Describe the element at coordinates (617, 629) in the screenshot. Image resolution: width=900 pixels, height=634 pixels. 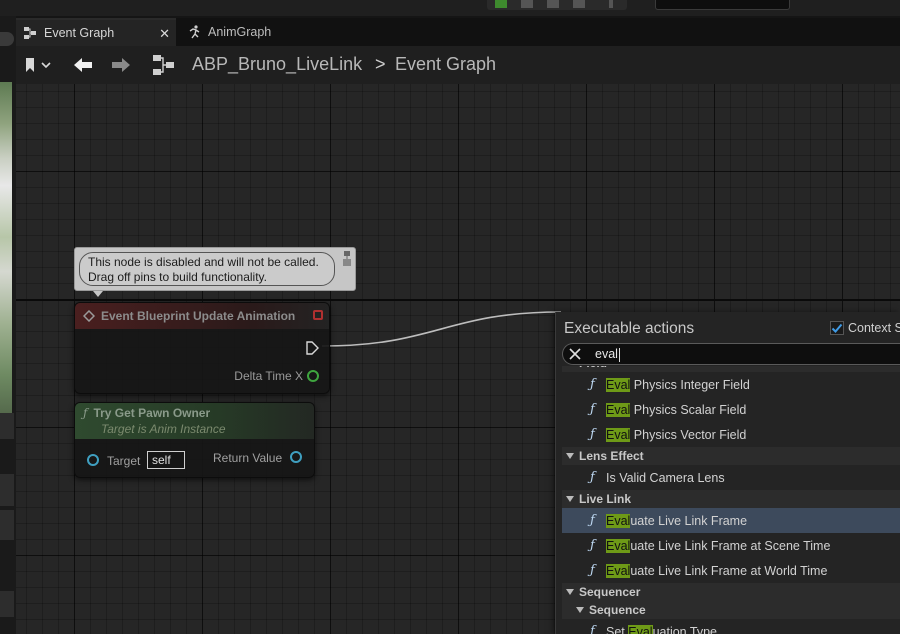
I see `action-prefix: Set` at that location.